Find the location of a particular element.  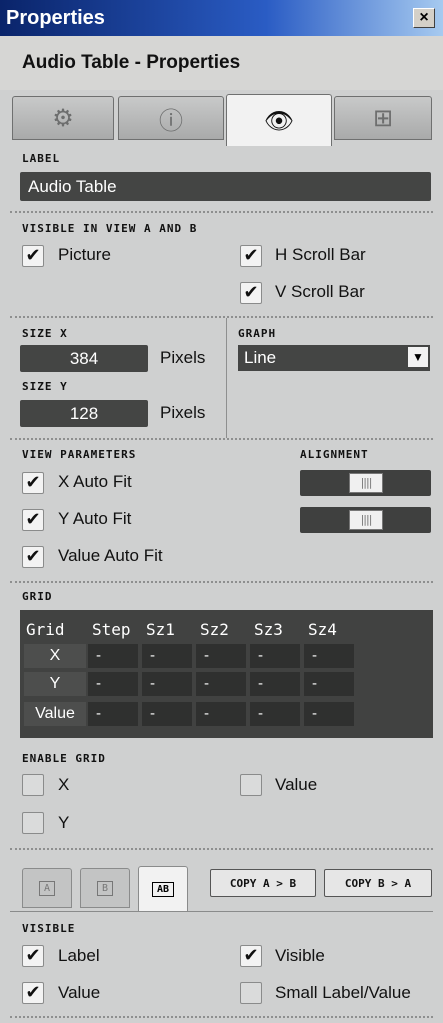

structure-icon: ⊞ is located at coordinates (383, 118).